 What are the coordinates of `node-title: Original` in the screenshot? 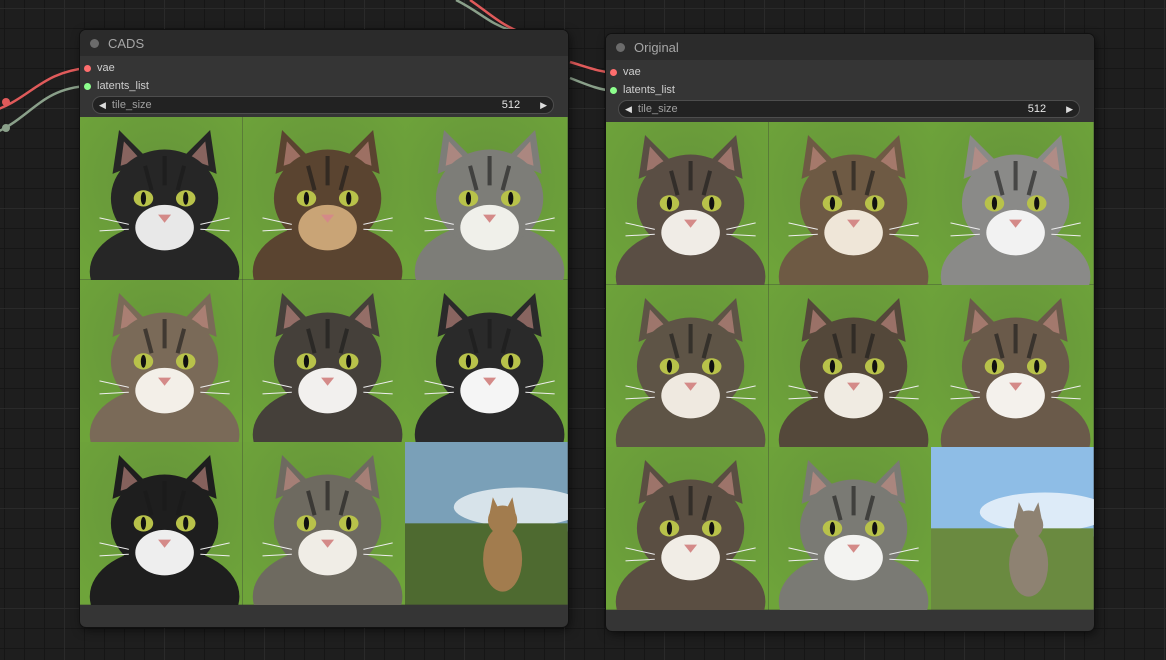 It's located at (656, 47).